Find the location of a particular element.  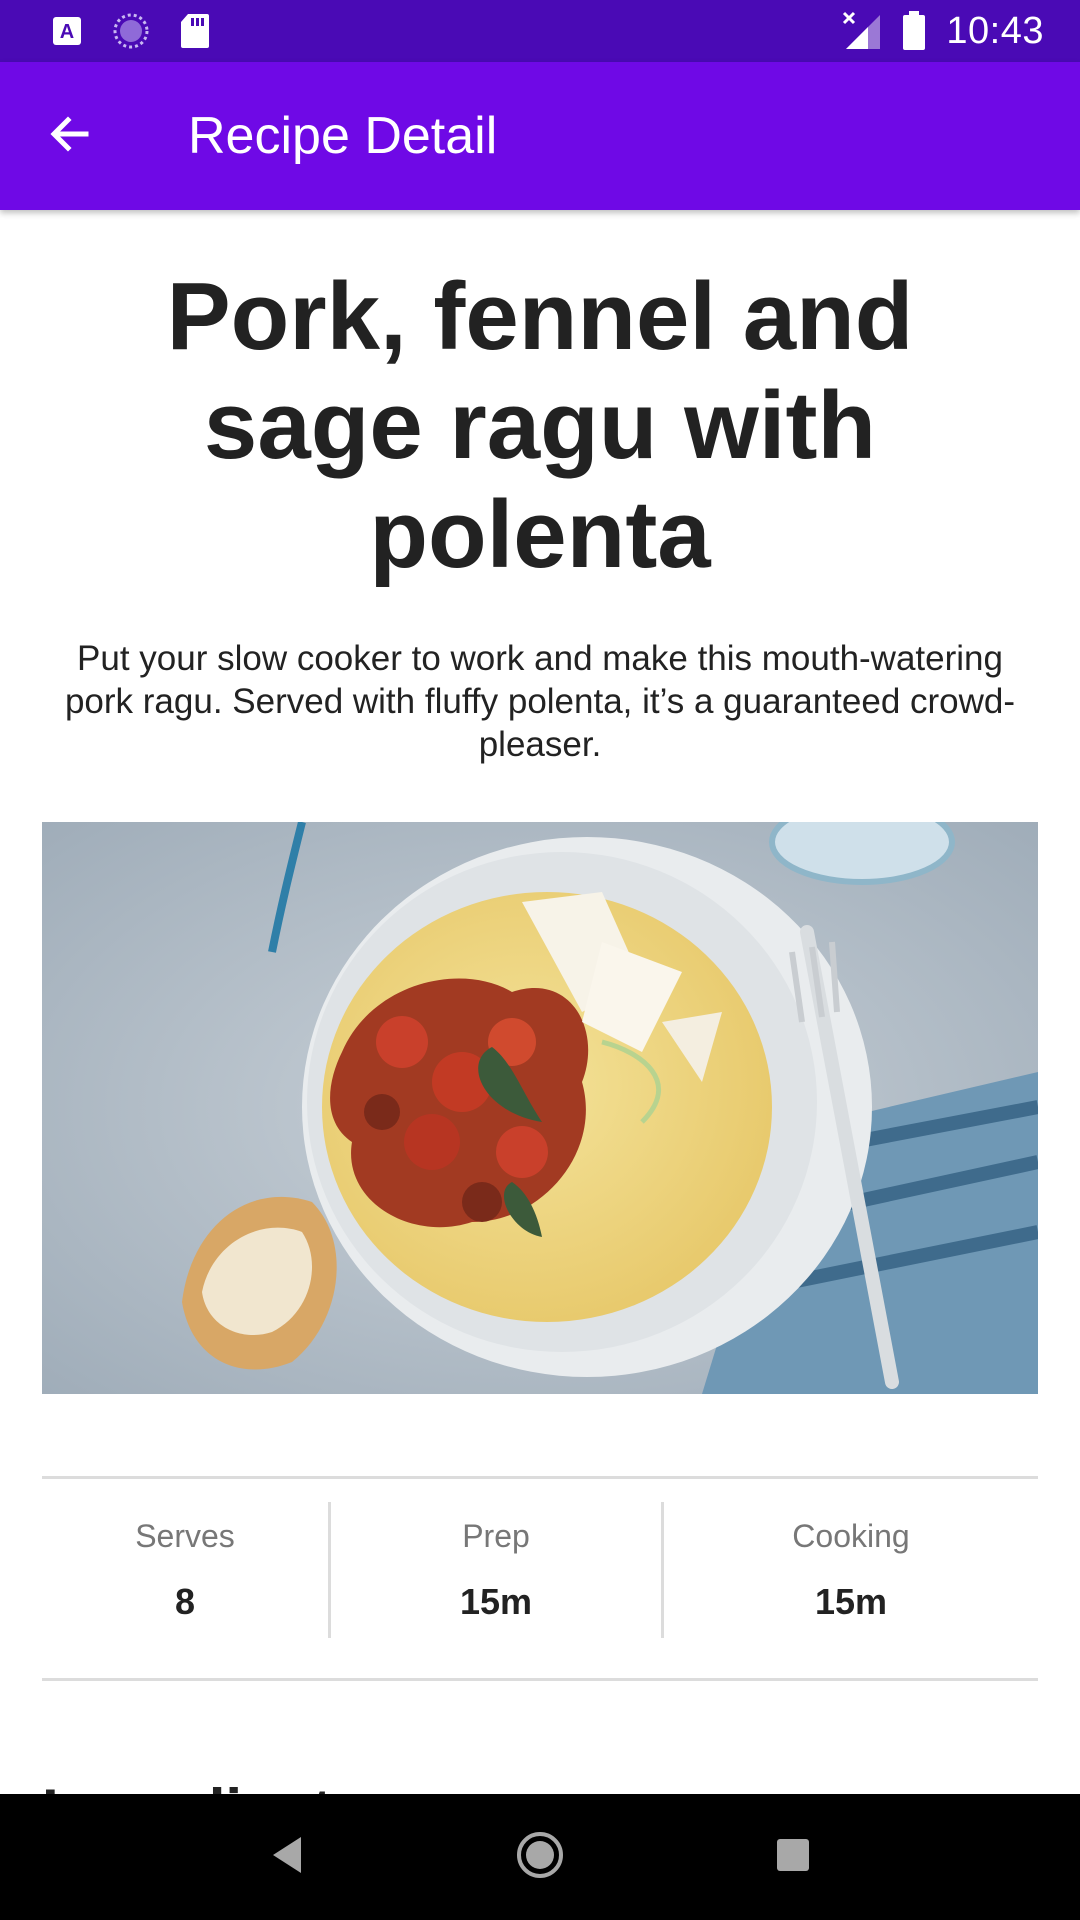

battery-icon is located at coordinates (914, 31).